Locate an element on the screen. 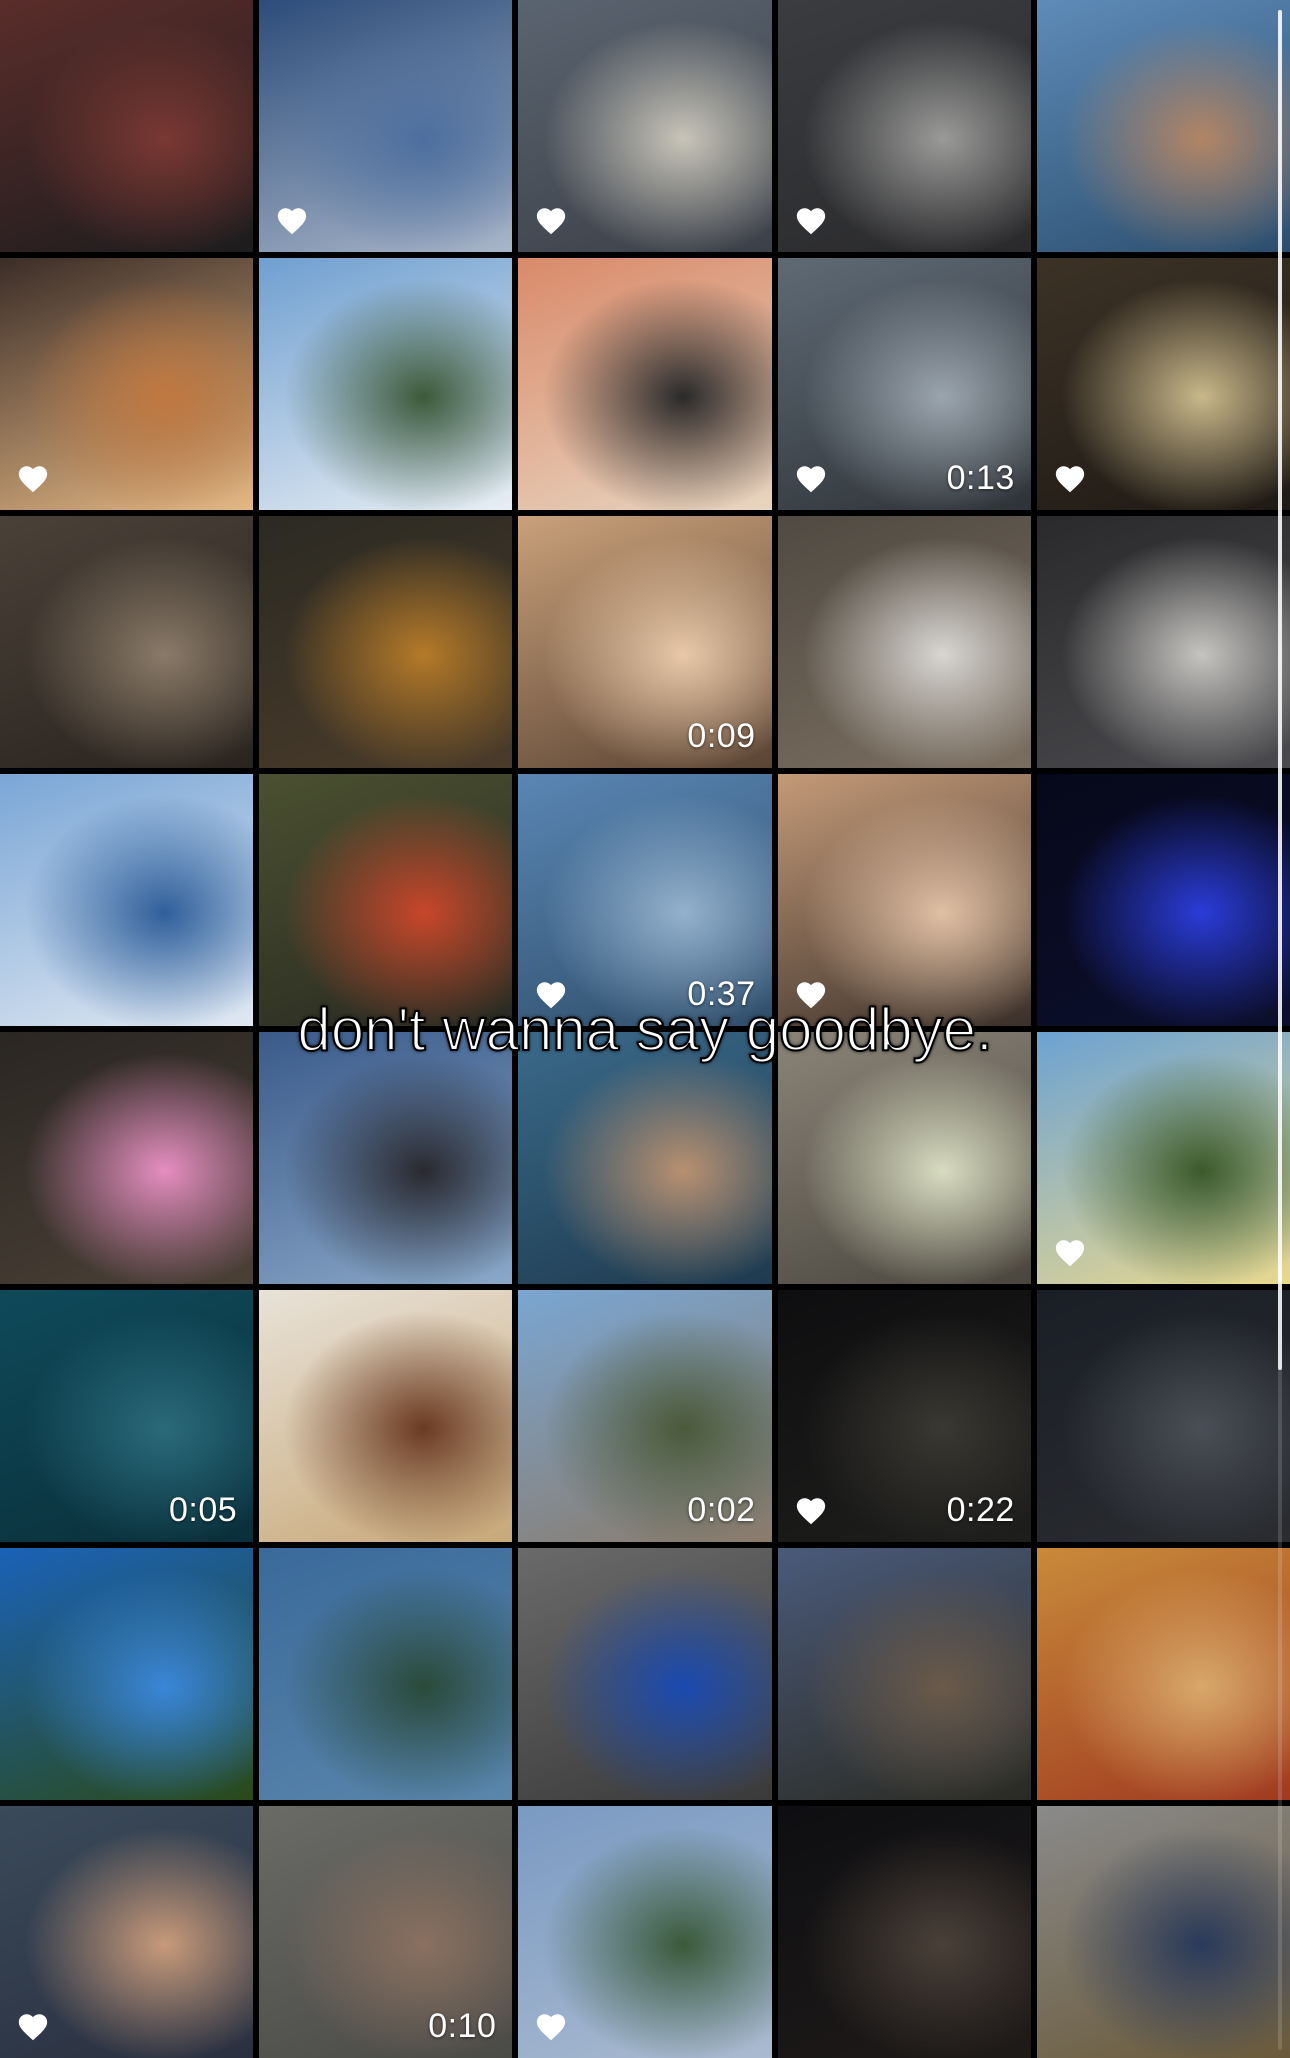  tile-beach-night-umbrella is located at coordinates (1163, 1416).